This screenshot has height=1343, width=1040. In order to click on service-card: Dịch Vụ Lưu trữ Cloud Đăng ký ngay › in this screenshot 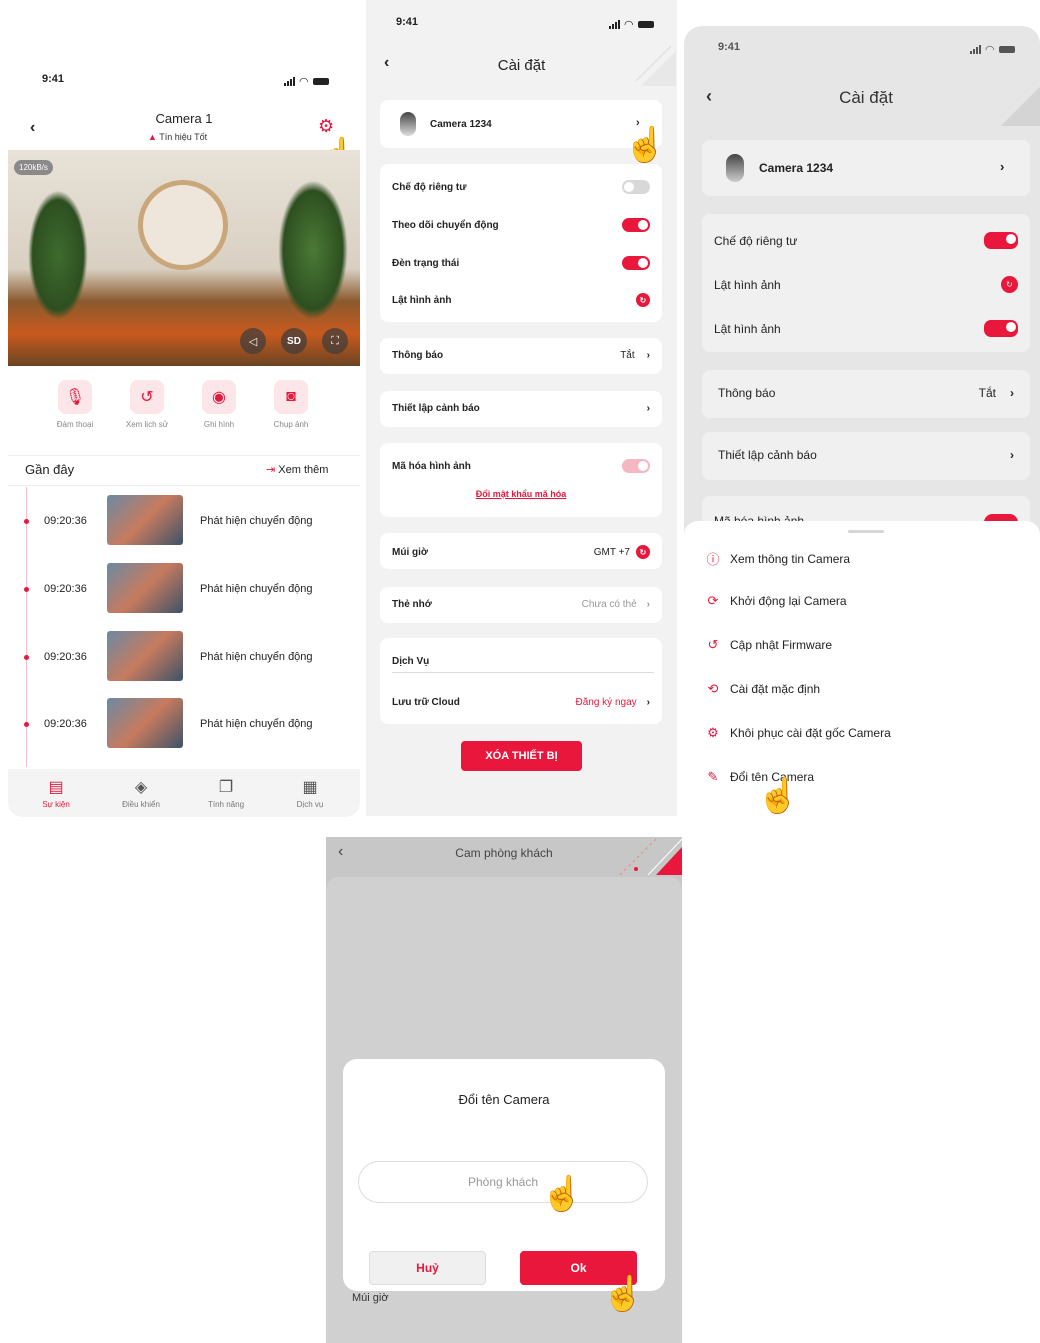, I will do `click(521, 681)`.